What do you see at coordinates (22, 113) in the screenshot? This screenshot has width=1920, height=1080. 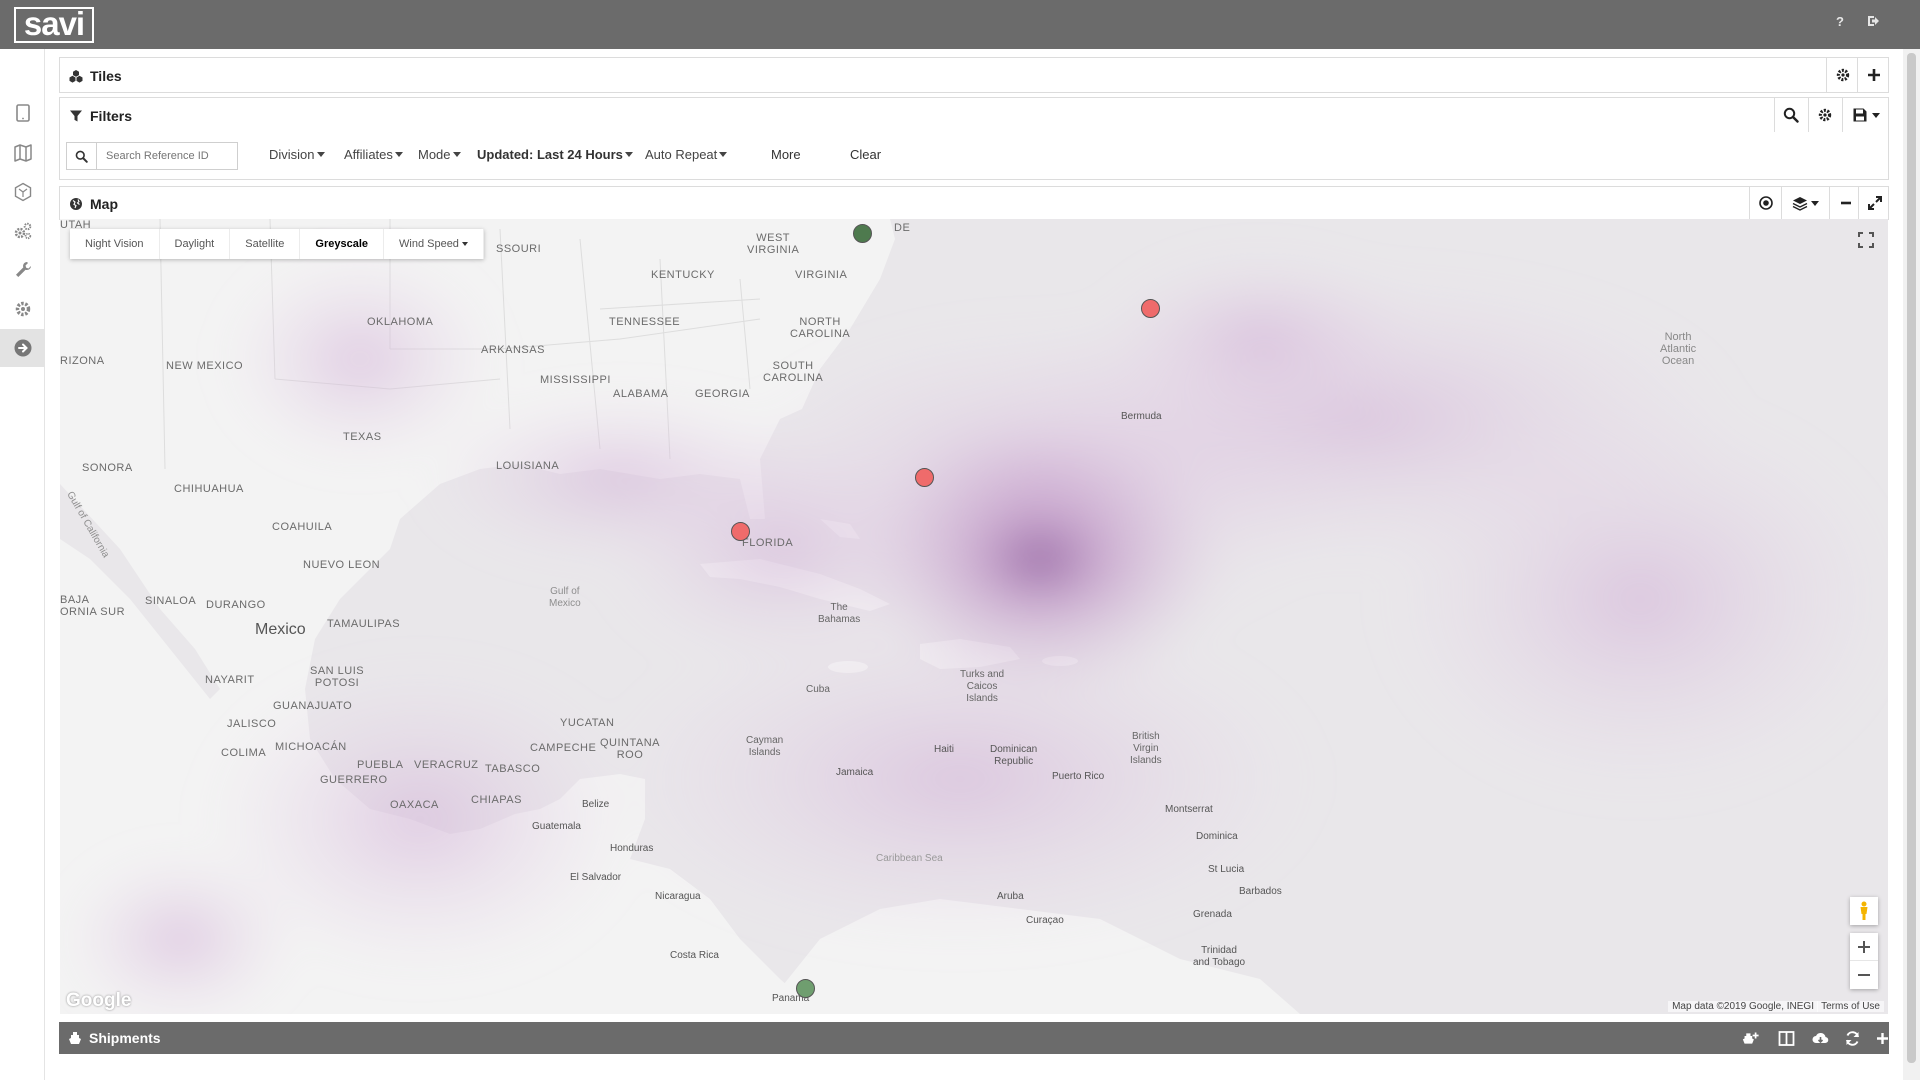 I see `sidebar-item-tablet` at bounding box center [22, 113].